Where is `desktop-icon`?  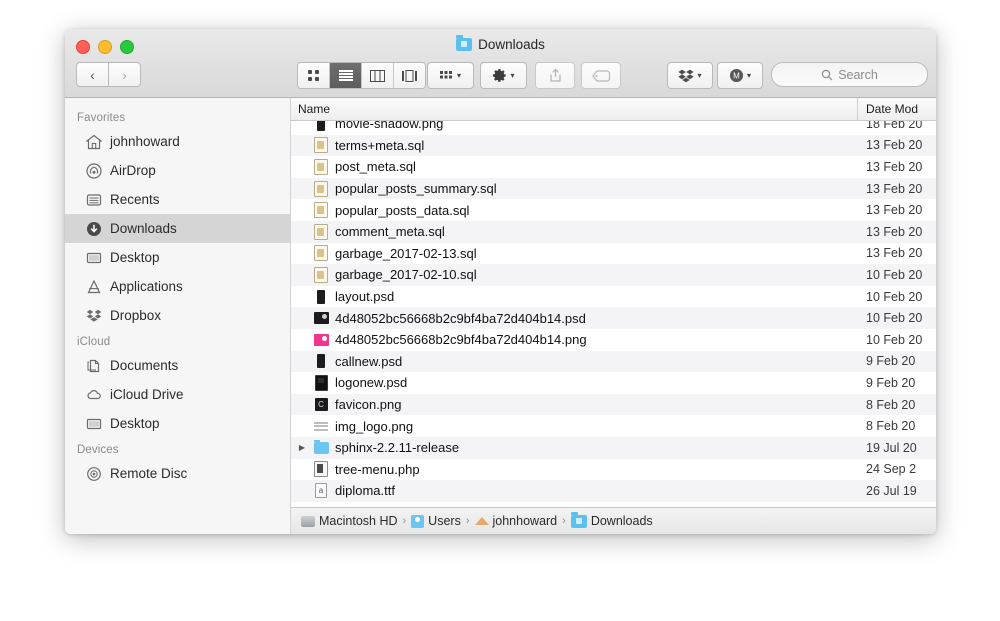
desktop-icon is located at coordinates (93, 423).